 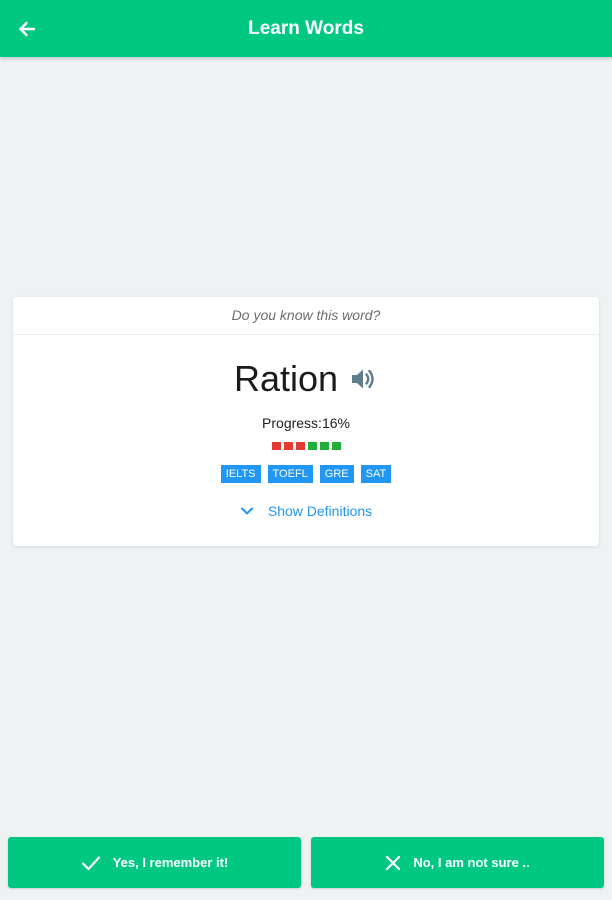 I want to click on remember-label: Yes, I remember it!, so click(x=170, y=862).